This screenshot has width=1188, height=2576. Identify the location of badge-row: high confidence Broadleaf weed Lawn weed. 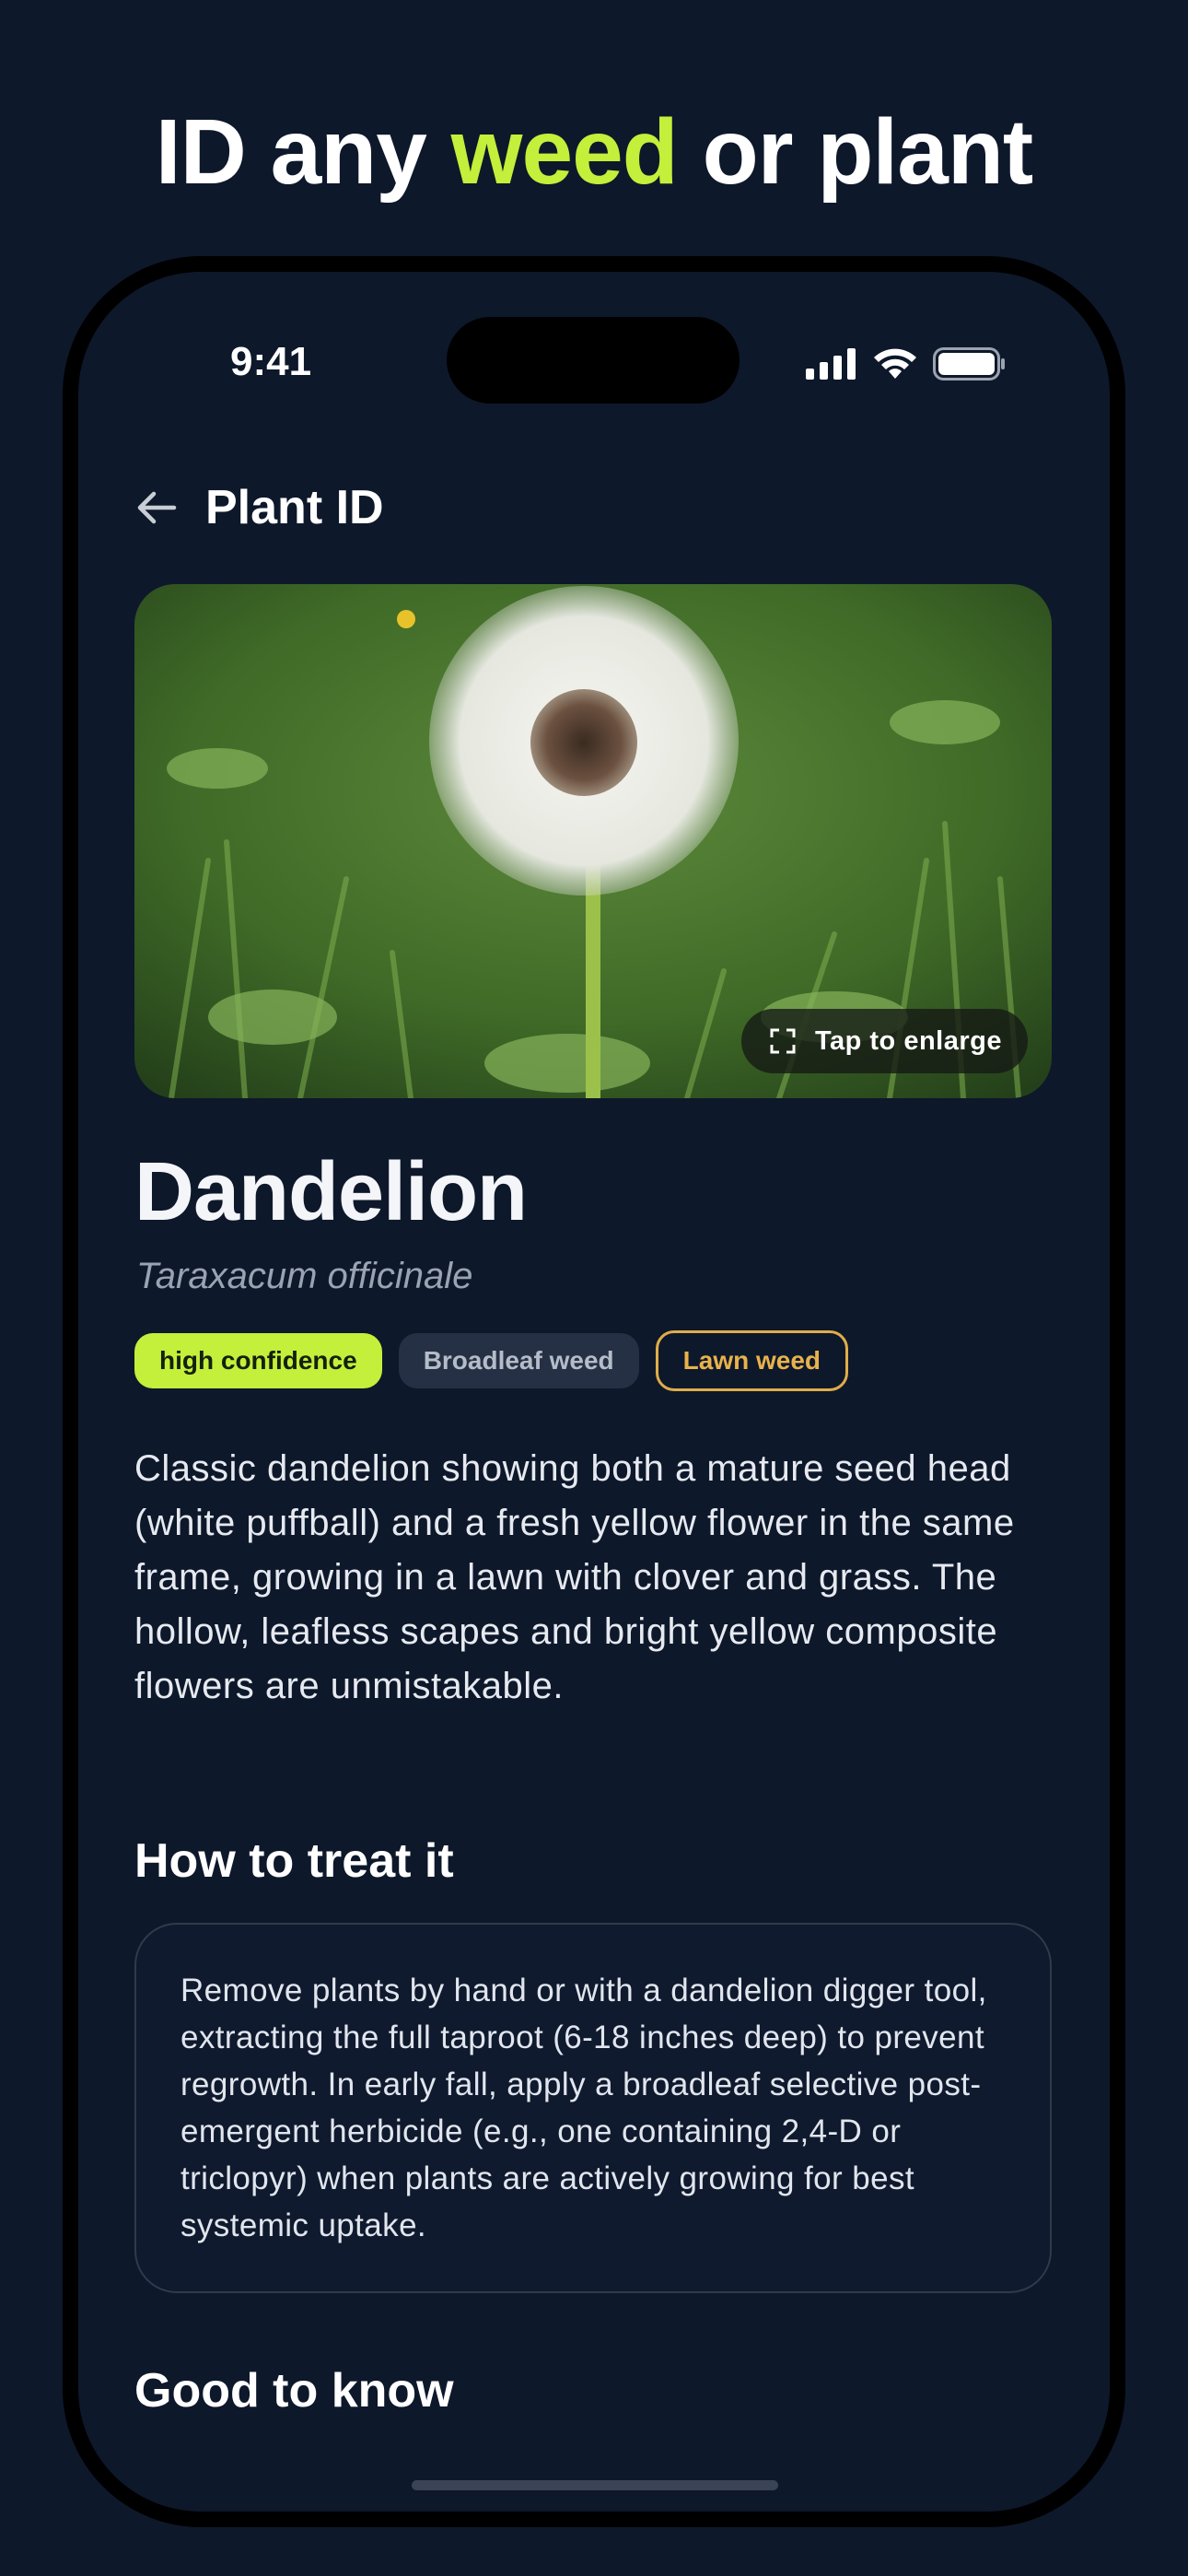
(491, 1360).